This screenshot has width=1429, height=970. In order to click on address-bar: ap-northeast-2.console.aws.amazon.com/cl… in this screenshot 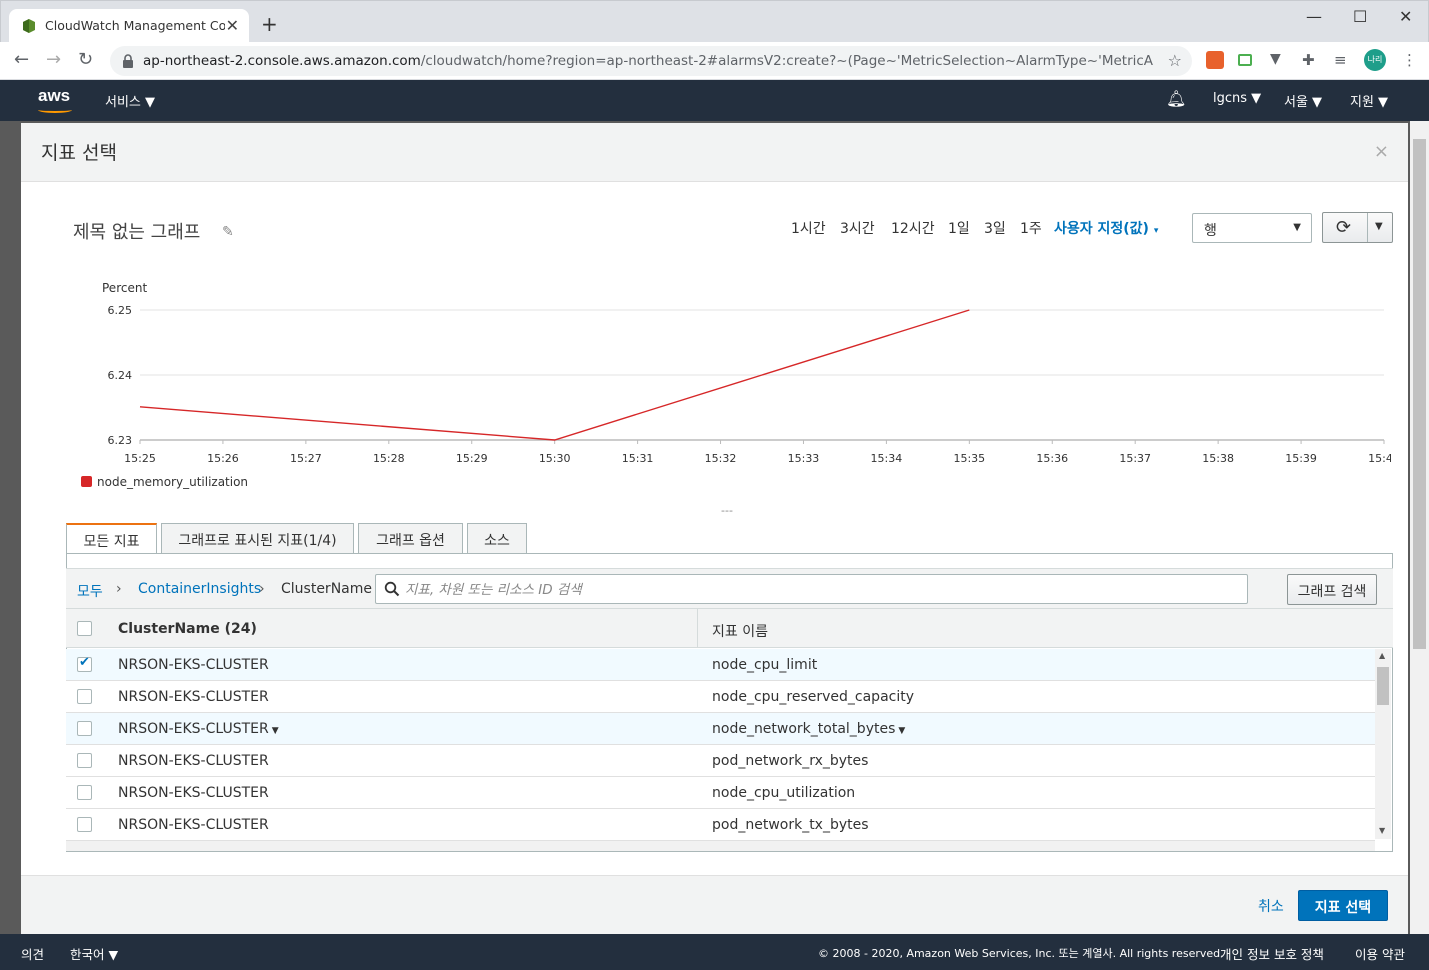, I will do `click(651, 61)`.